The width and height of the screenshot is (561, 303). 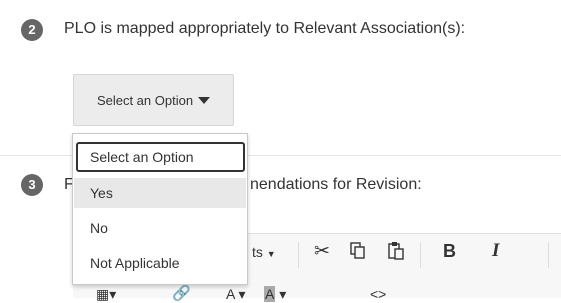 What do you see at coordinates (358, 253) in the screenshot?
I see `copy-icon` at bounding box center [358, 253].